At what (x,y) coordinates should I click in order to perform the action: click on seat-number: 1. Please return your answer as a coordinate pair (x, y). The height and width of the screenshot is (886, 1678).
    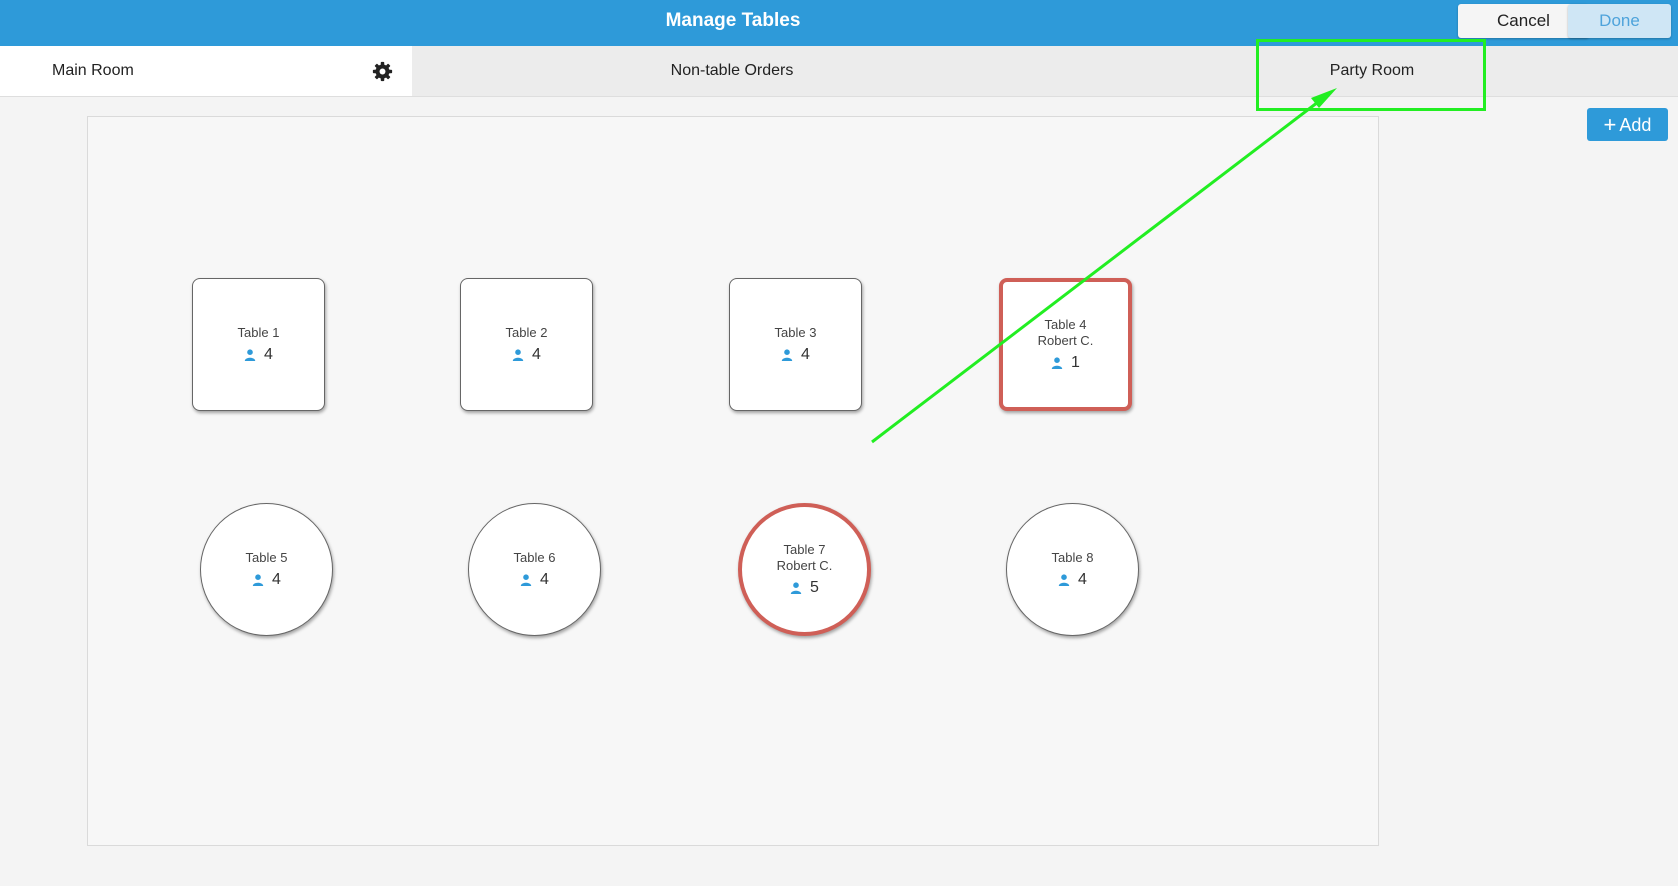
    Looking at the image, I should click on (1075, 362).